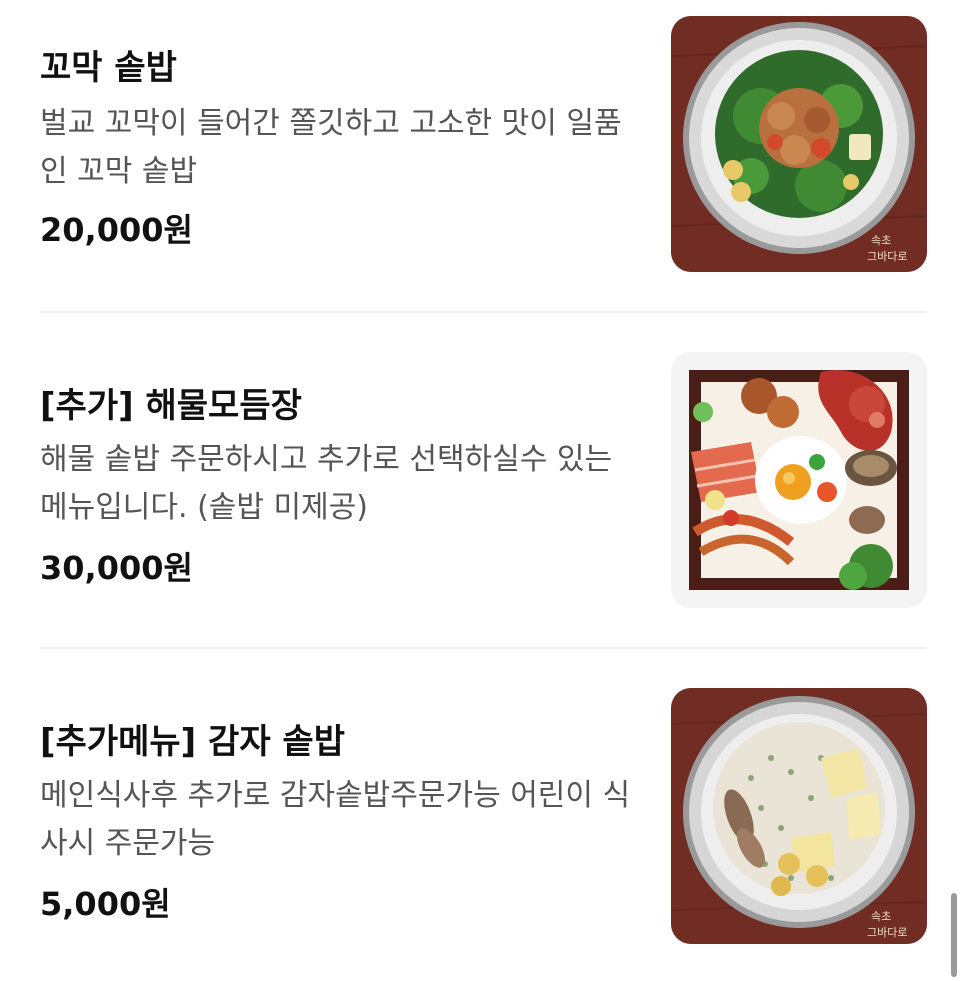  Describe the element at coordinates (108, 68) in the screenshot. I see `menu-item-title: 꼬막 솥밥` at that location.